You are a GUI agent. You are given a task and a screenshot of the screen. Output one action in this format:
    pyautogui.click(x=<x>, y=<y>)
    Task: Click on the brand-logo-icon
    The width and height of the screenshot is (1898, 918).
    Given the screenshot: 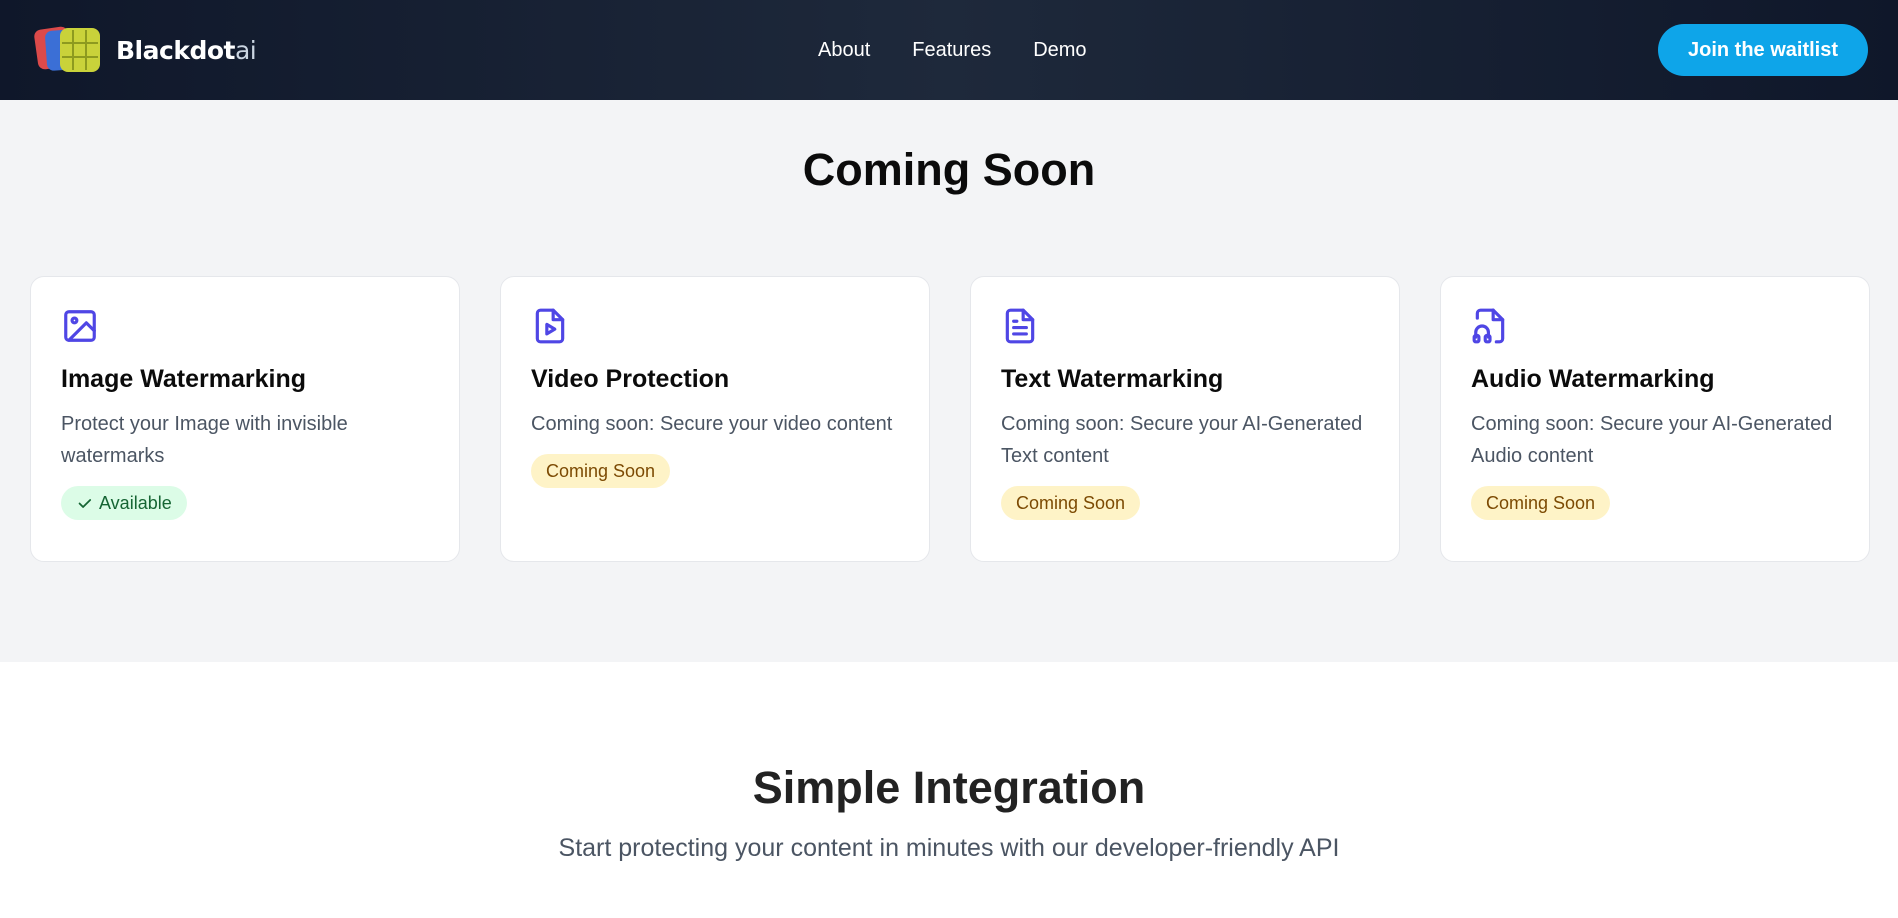 What is the action you would take?
    pyautogui.click(x=70, y=50)
    